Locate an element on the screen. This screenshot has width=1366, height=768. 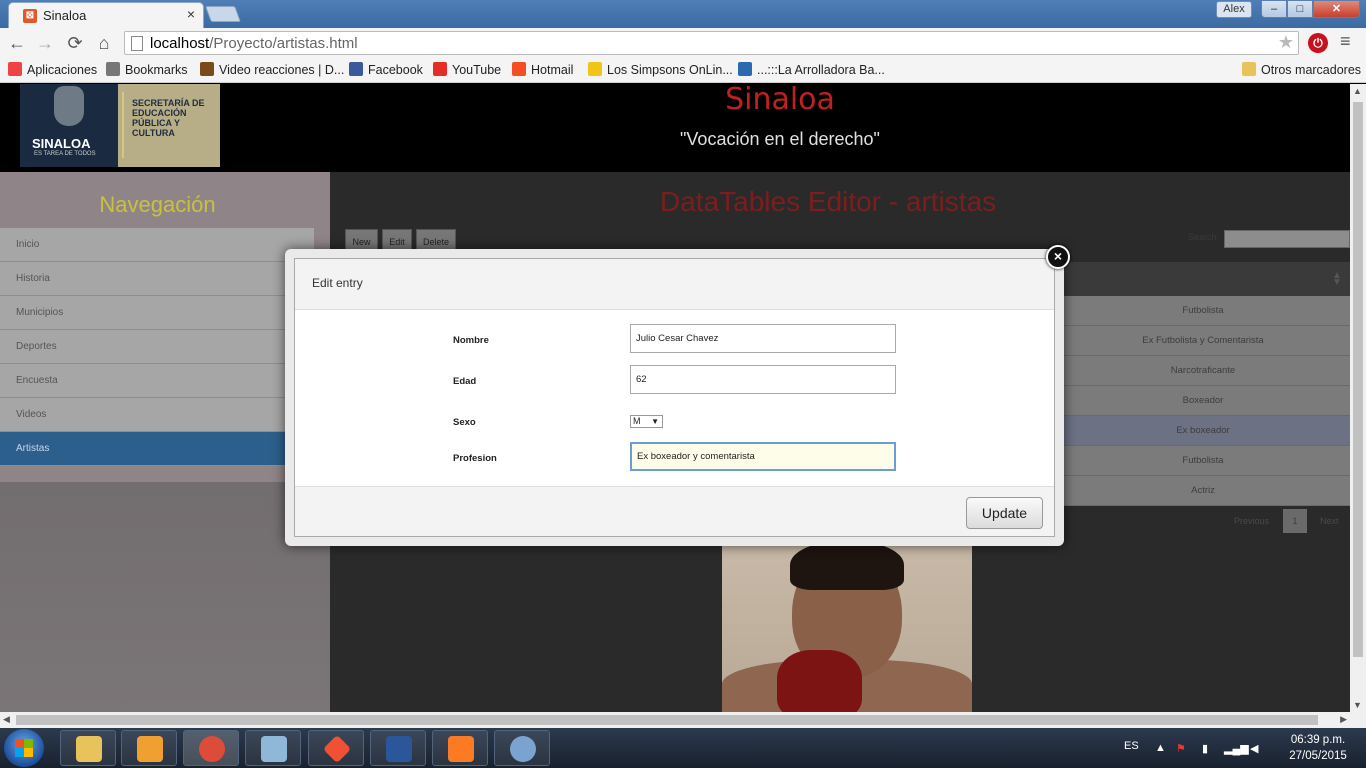
browser-titlebar: ⊠ Sinaloa × Alex – □ ✕ is located at coordinates (683, 14).